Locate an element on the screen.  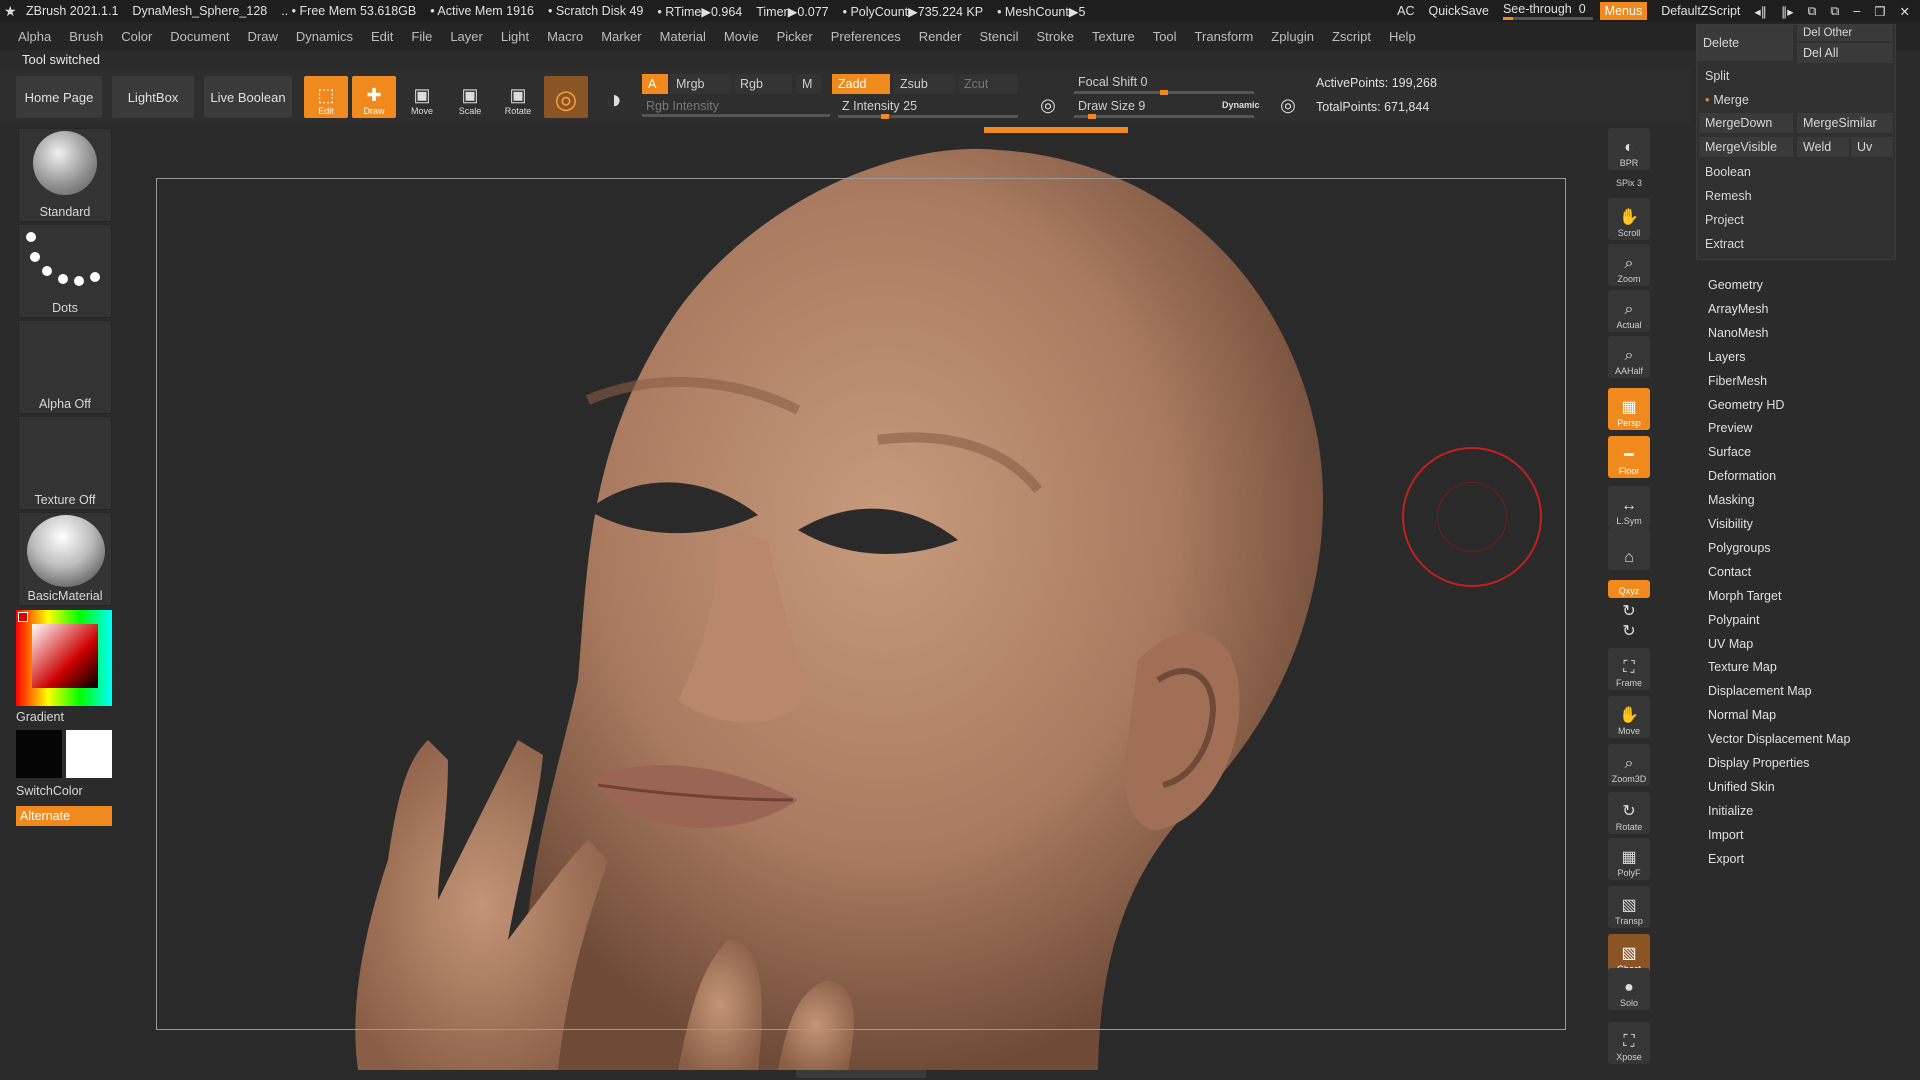
scale-button: ▣ Scale is located at coordinates (470, 97).